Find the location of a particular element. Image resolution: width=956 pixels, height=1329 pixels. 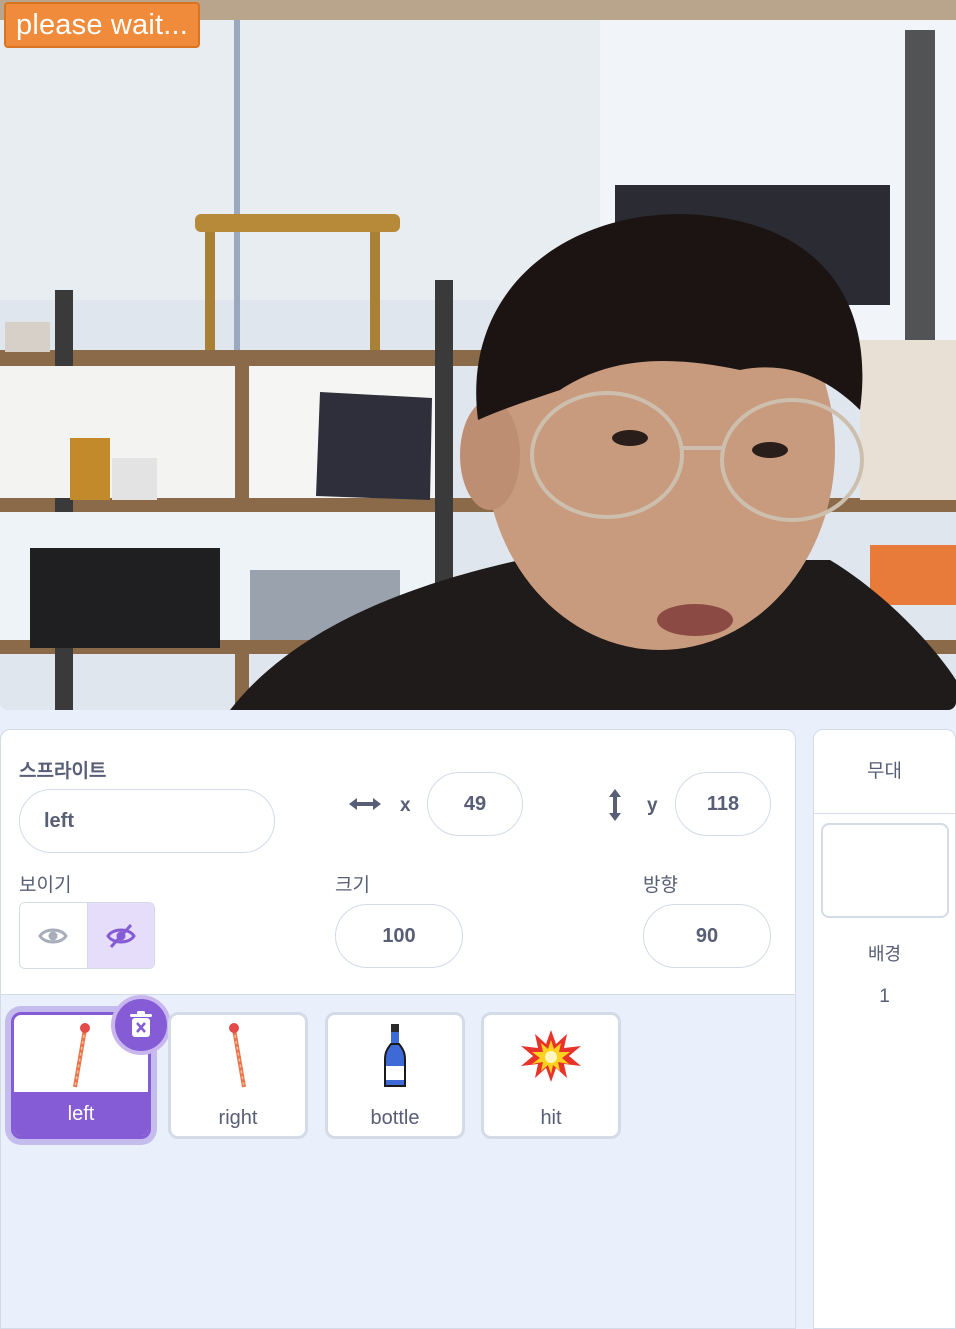

visibility-toggle is located at coordinates (87, 935).